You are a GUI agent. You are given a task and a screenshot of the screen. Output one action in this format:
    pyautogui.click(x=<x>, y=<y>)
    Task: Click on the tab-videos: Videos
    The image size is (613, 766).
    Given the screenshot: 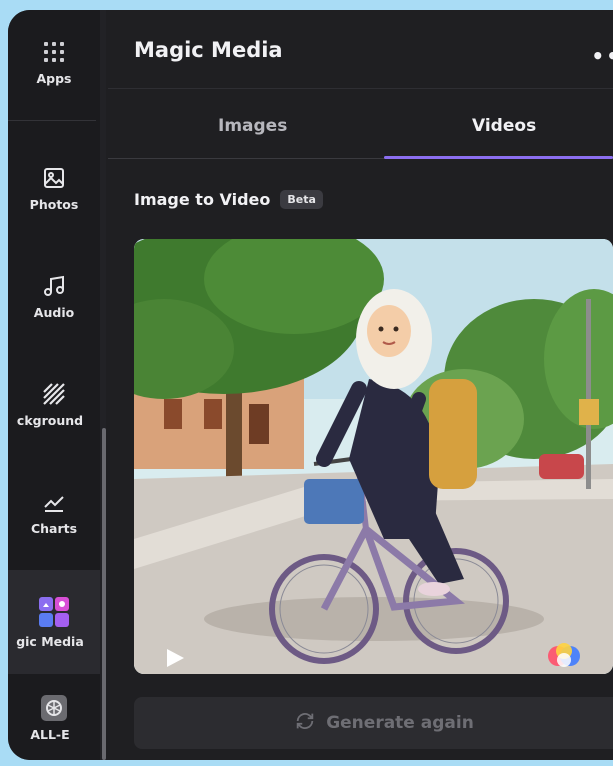 What is the action you would take?
    pyautogui.click(x=504, y=126)
    